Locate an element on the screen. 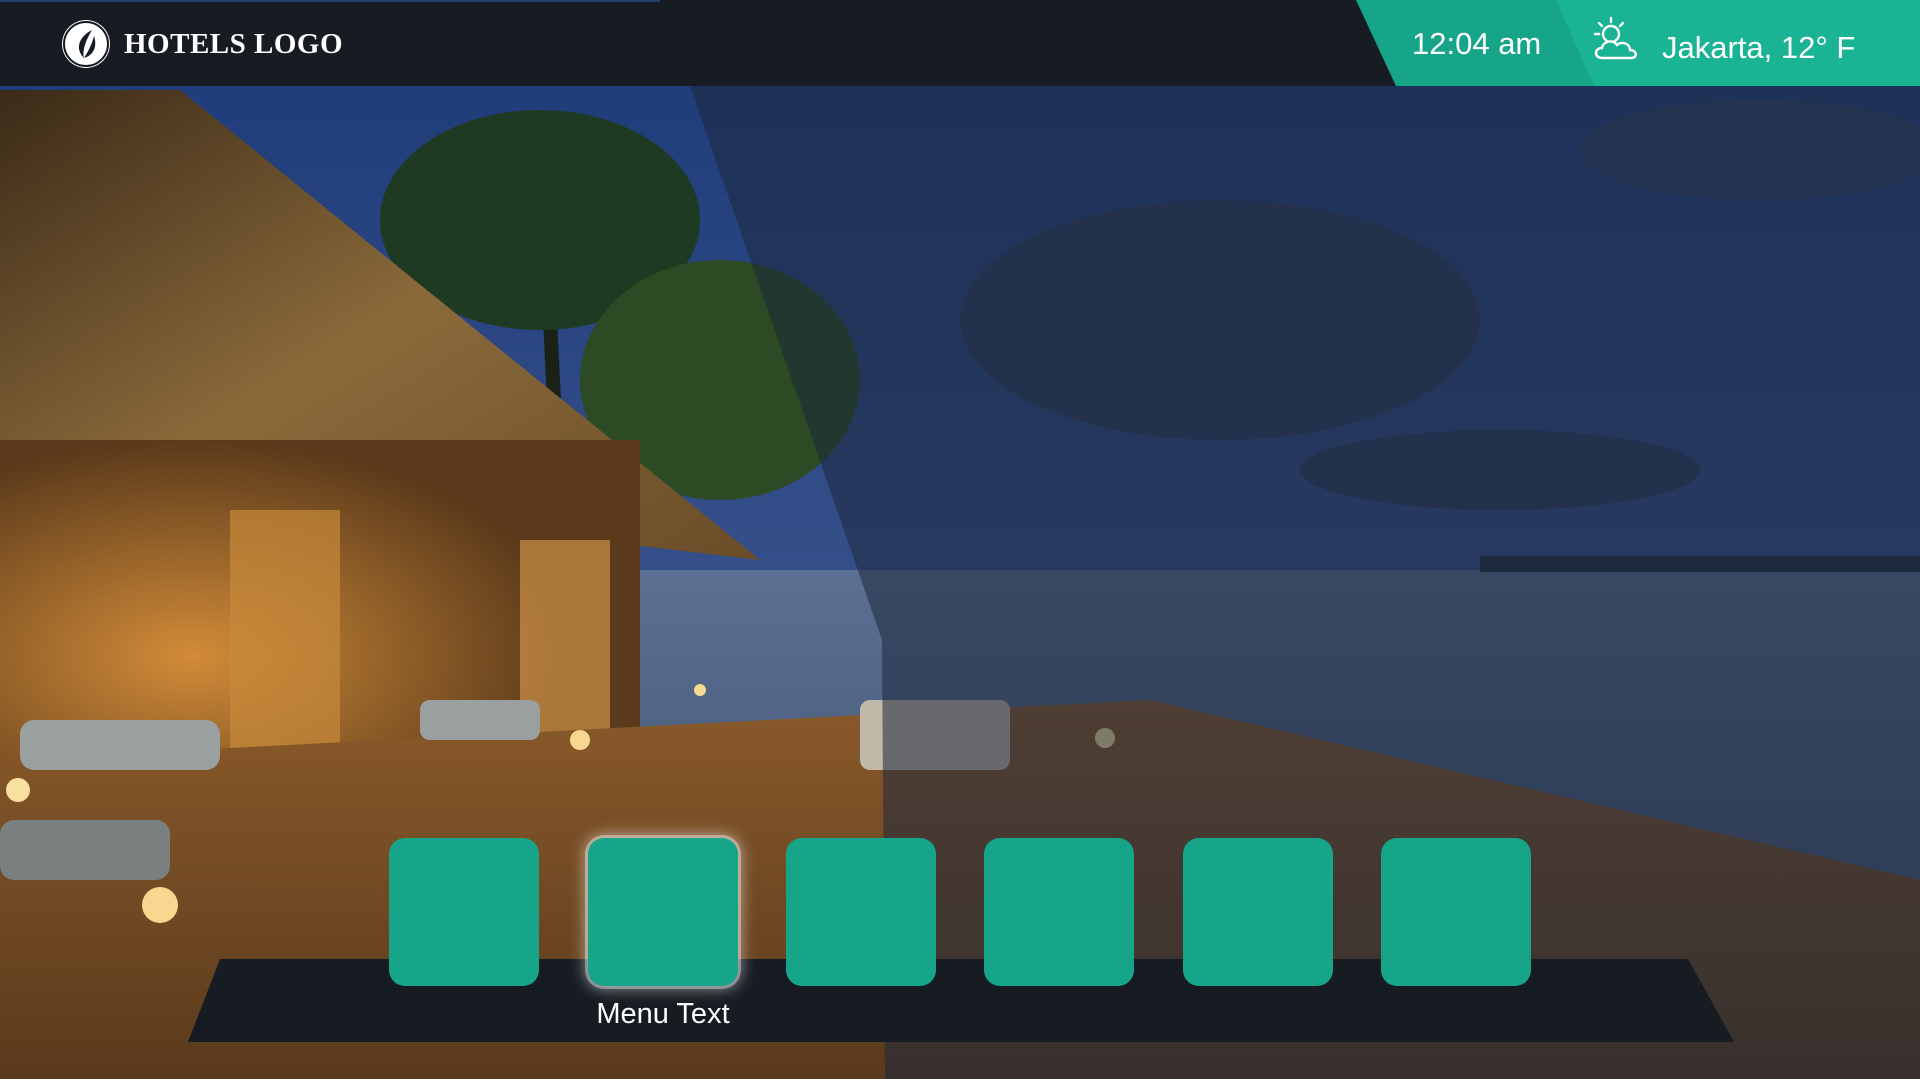 This screenshot has width=1920, height=1079. leaf-circle-icon is located at coordinates (86, 44).